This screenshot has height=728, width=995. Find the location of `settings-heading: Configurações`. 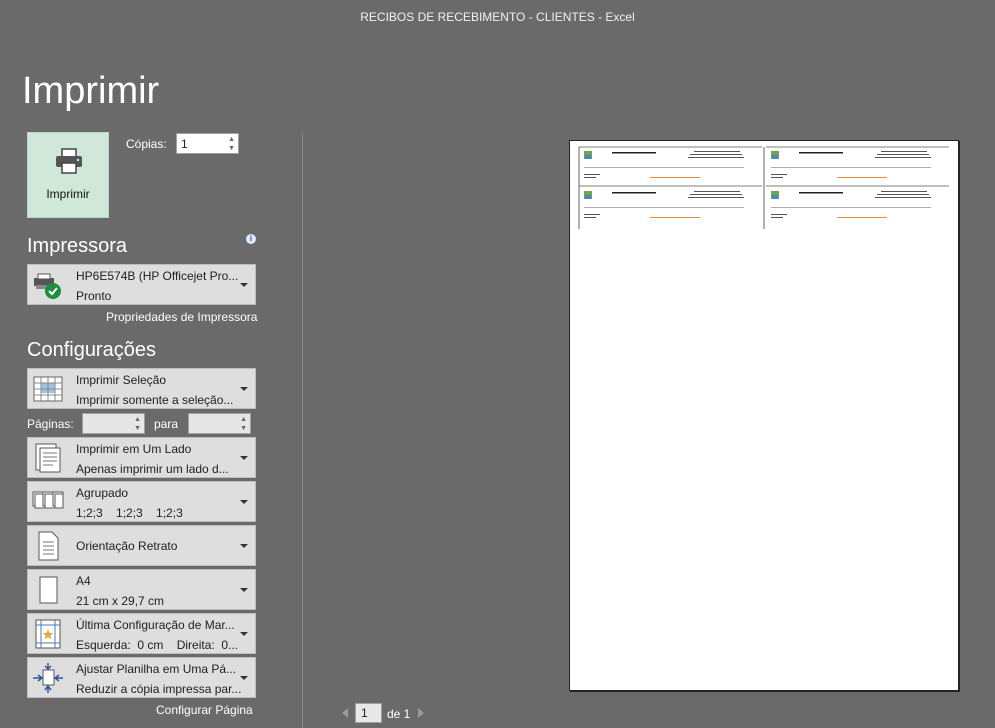

settings-heading: Configurações is located at coordinates (91, 350).